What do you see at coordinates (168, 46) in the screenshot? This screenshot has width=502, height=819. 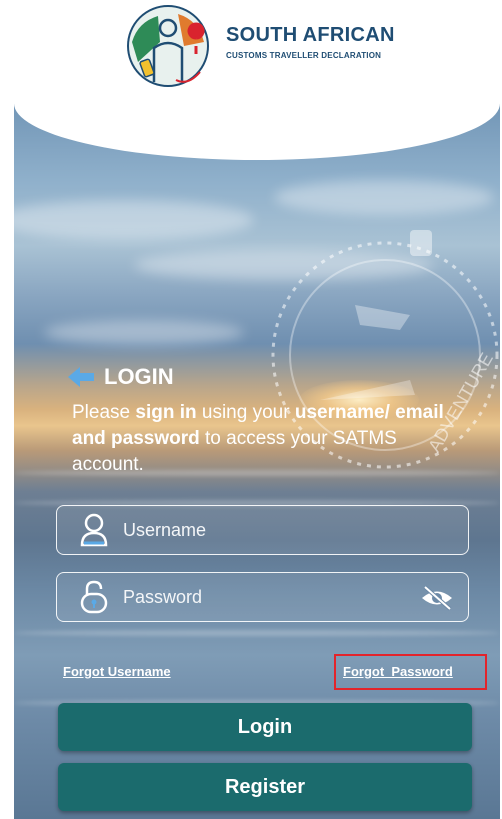 I see `traveller-logo-icon` at bounding box center [168, 46].